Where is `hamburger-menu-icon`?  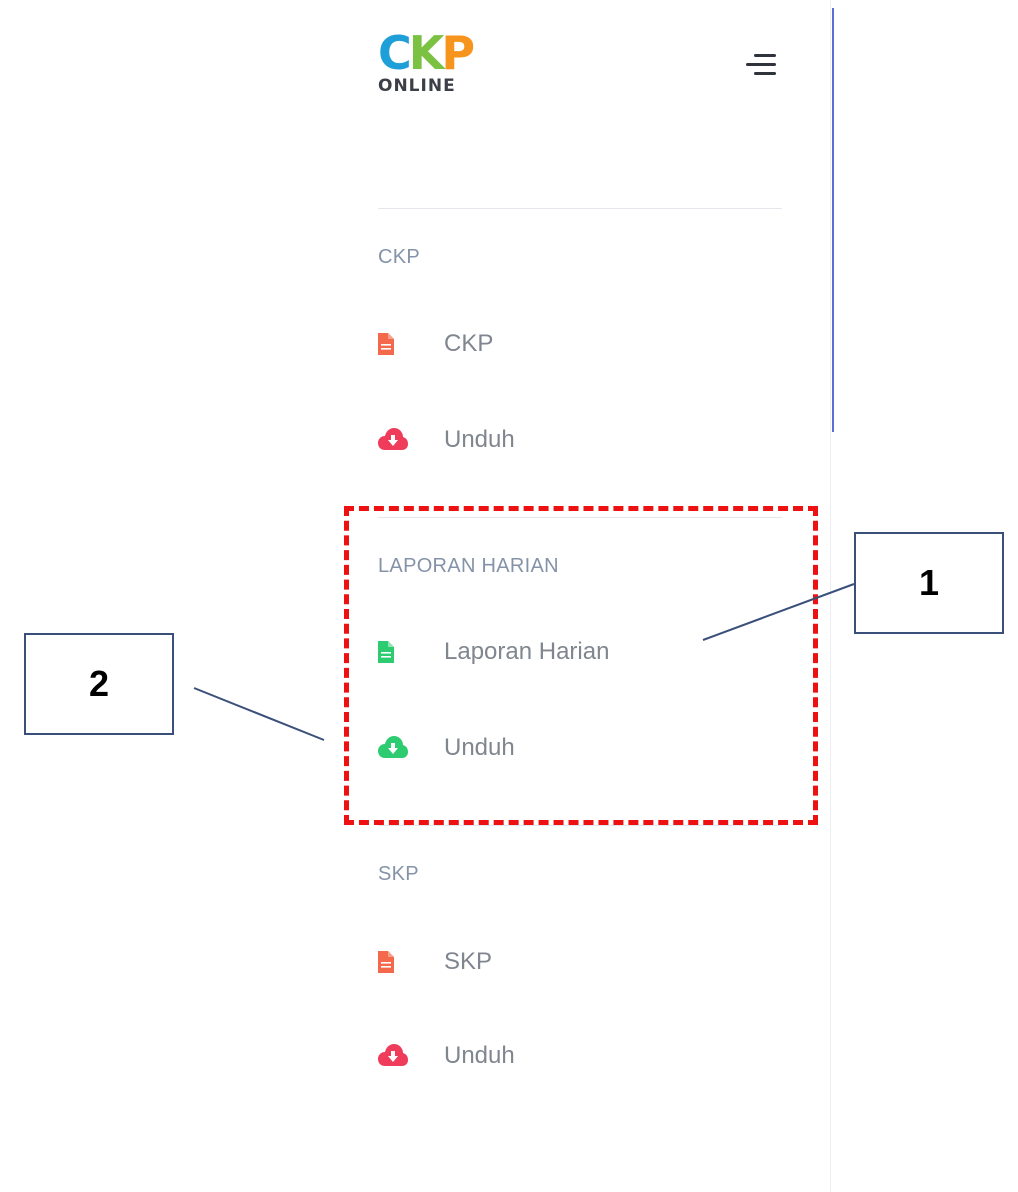
hamburger-menu-icon is located at coordinates (761, 66).